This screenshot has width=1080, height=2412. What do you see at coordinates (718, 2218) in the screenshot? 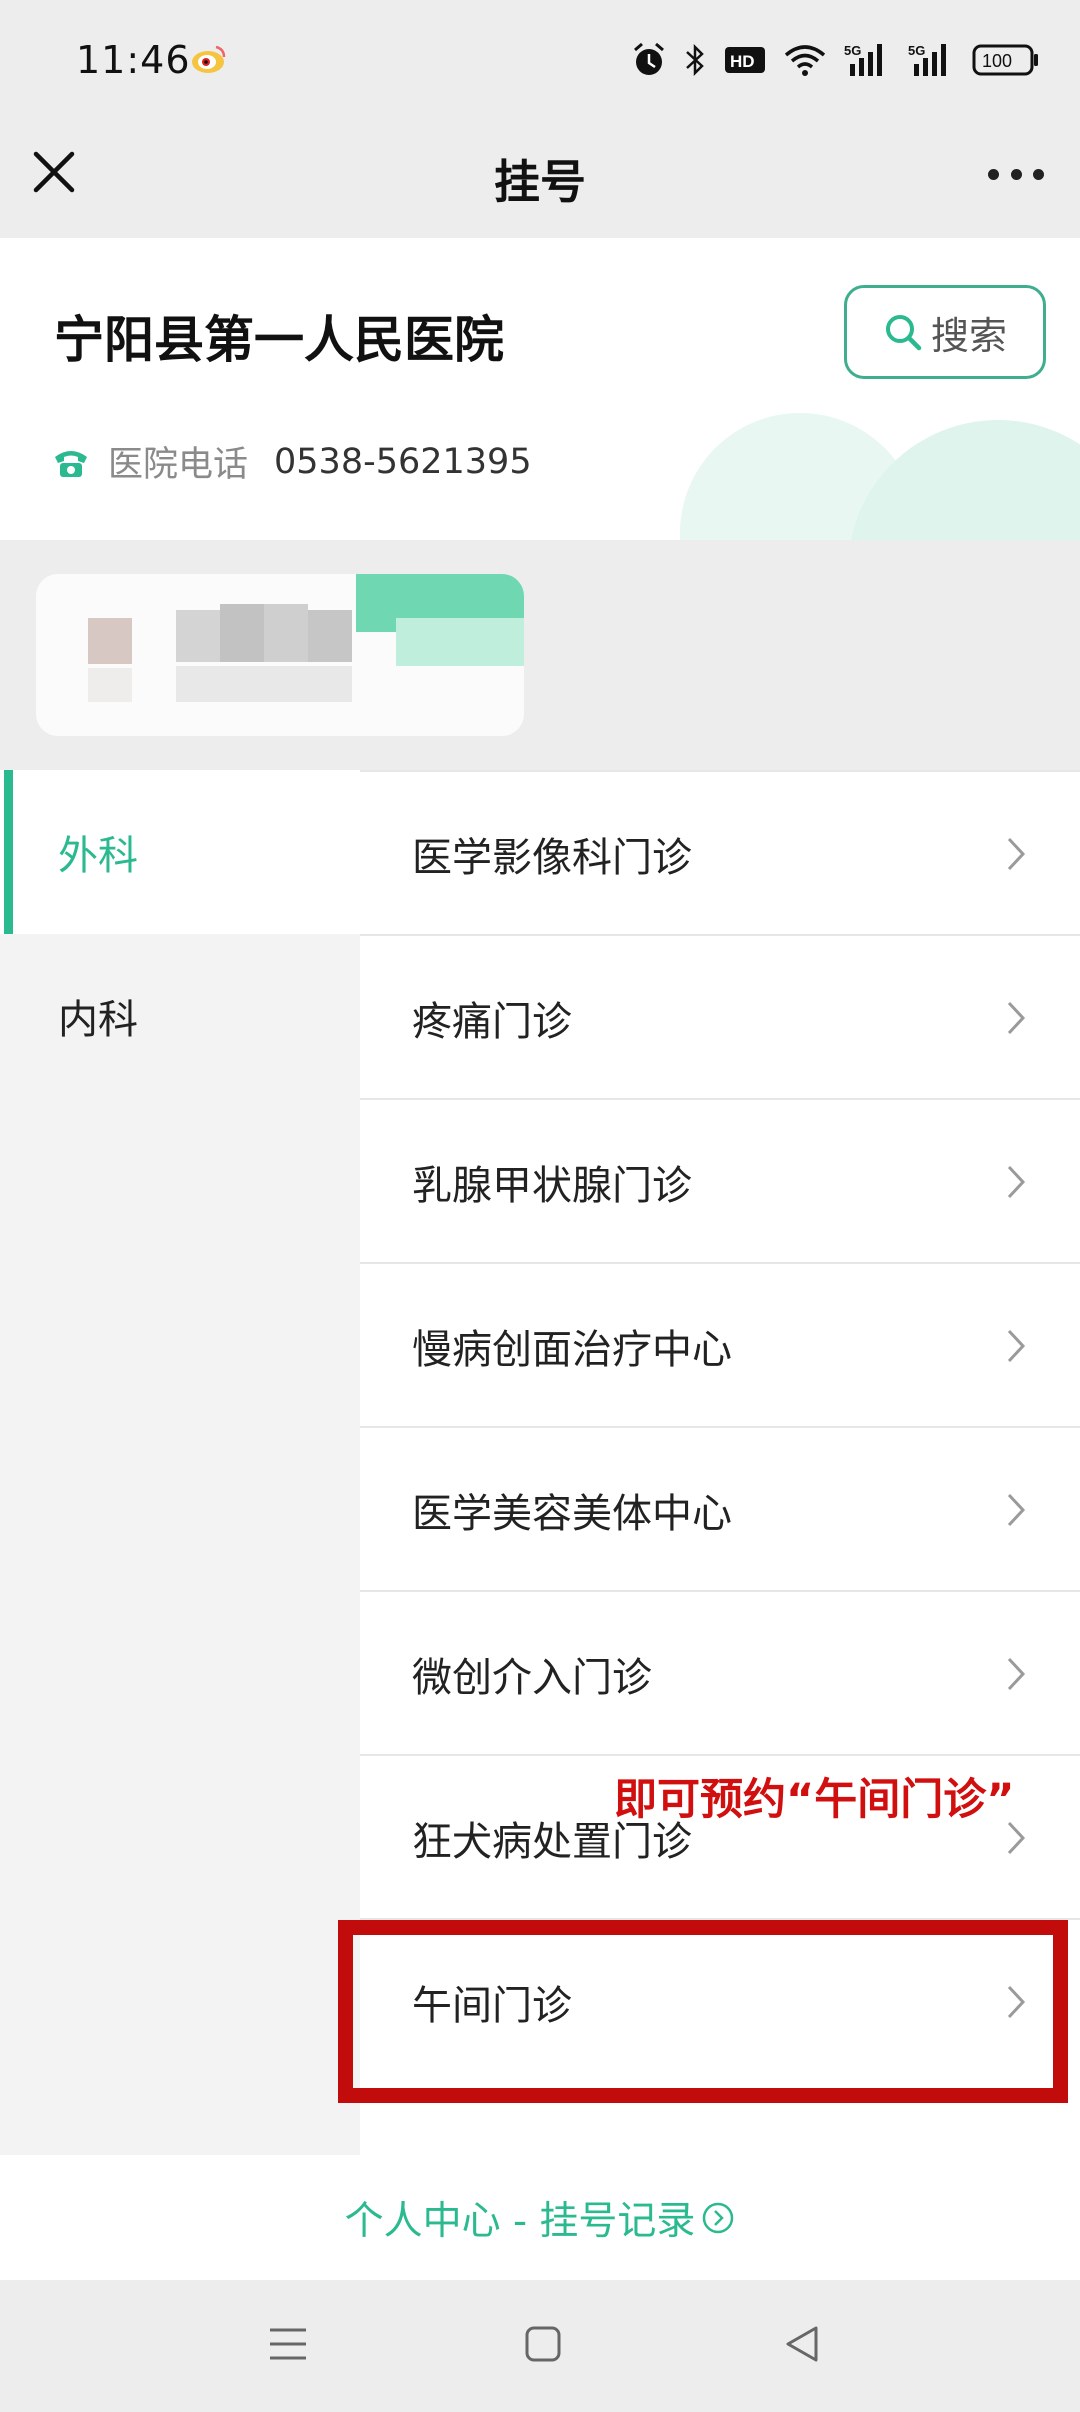
I see `chevron-circle-right-icon` at bounding box center [718, 2218].